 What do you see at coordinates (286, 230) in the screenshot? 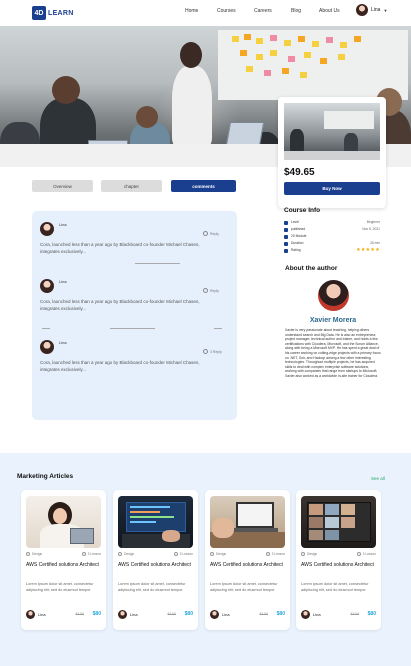
I see `calendar-icon` at bounding box center [286, 230].